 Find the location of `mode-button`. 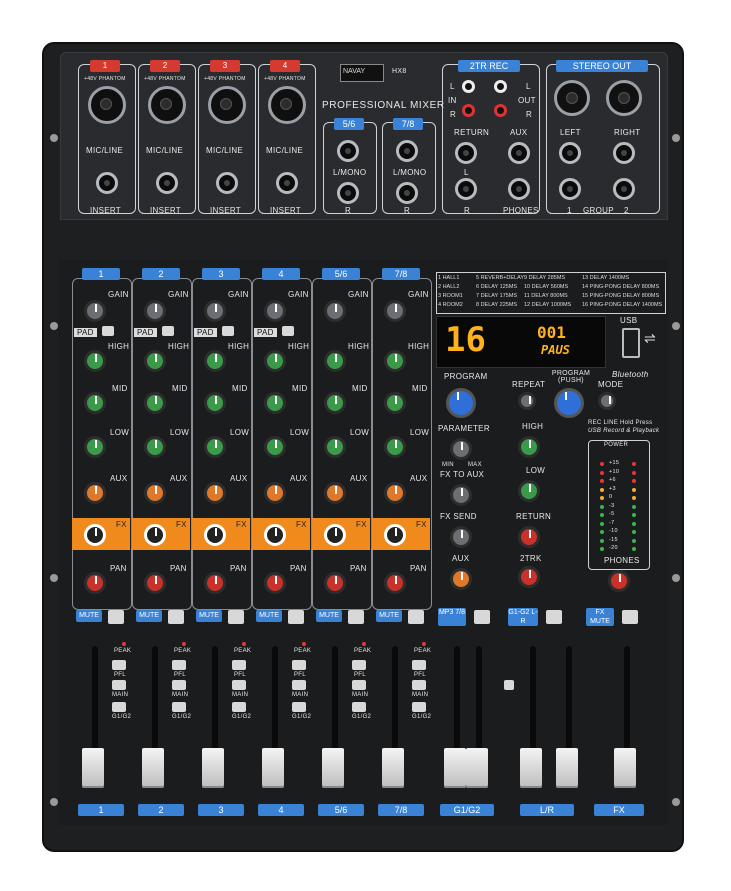

mode-button is located at coordinates (607, 401).